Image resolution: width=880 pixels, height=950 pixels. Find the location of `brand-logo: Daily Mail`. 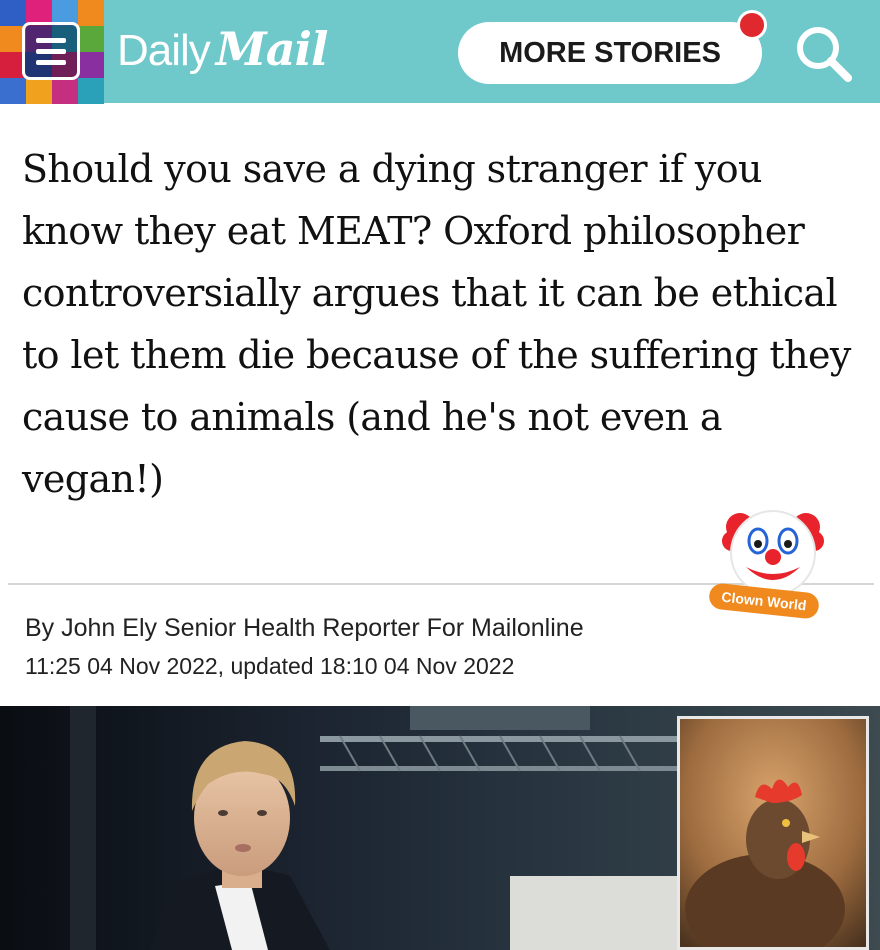

brand-logo: Daily Mail is located at coordinates (223, 51).